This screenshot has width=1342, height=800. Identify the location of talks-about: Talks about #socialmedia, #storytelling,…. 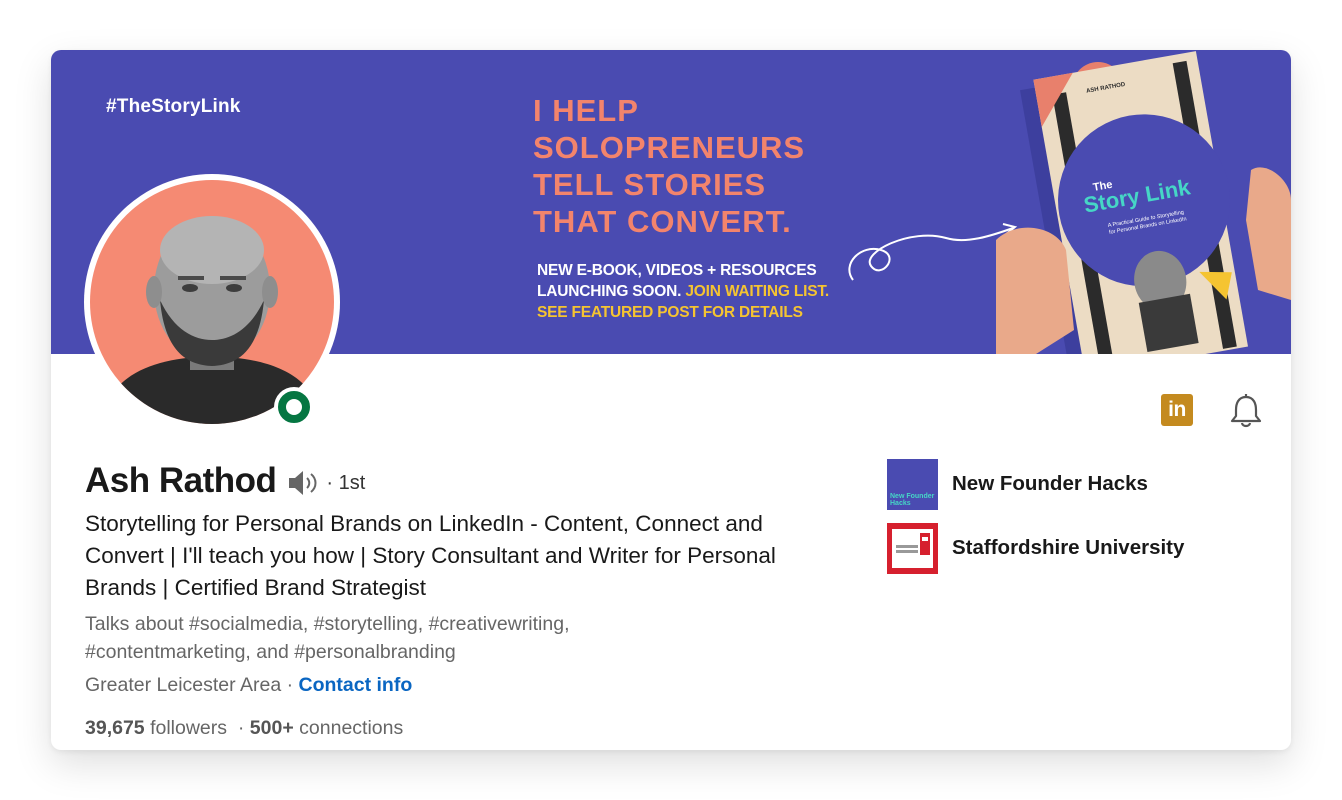
(327, 638).